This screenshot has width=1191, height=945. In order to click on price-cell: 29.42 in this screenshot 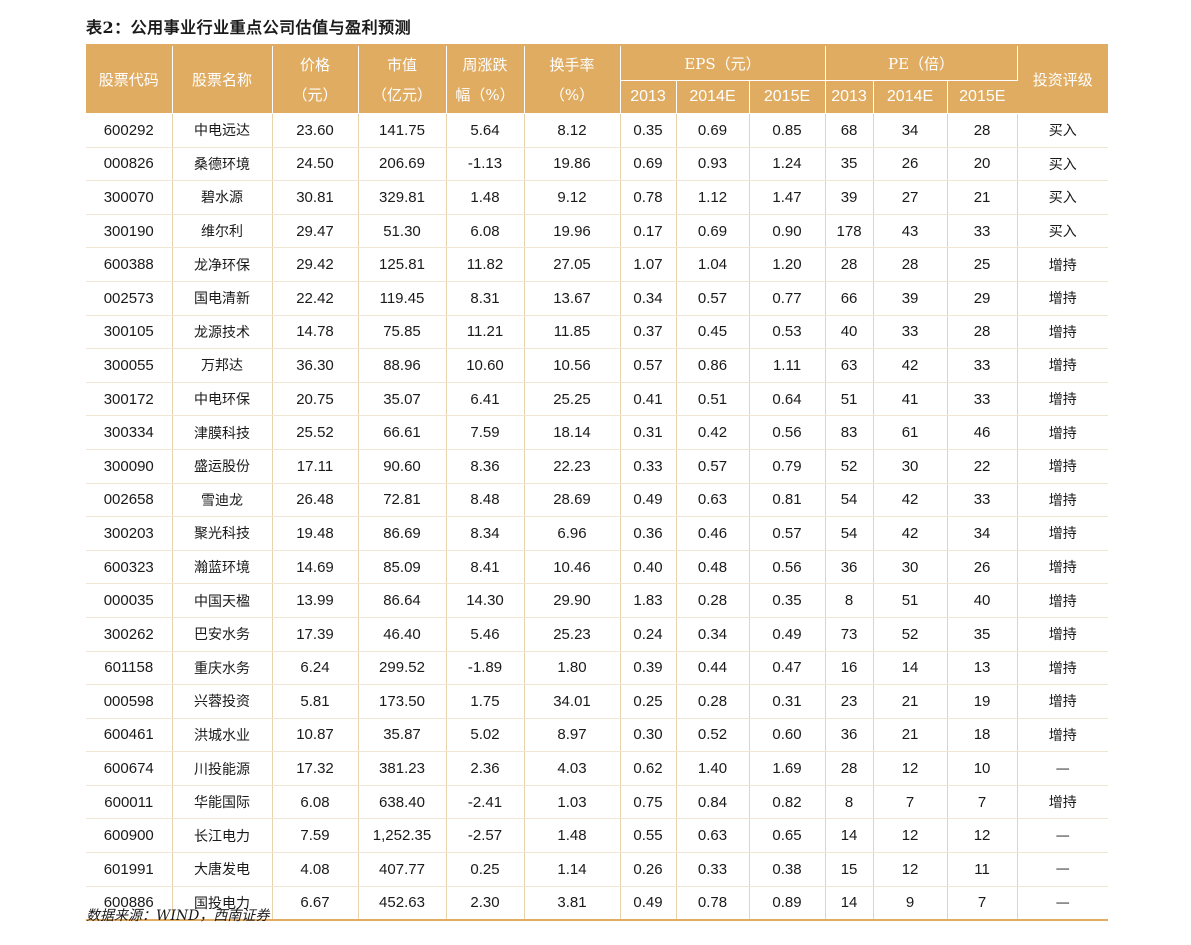, I will do `click(315, 264)`.